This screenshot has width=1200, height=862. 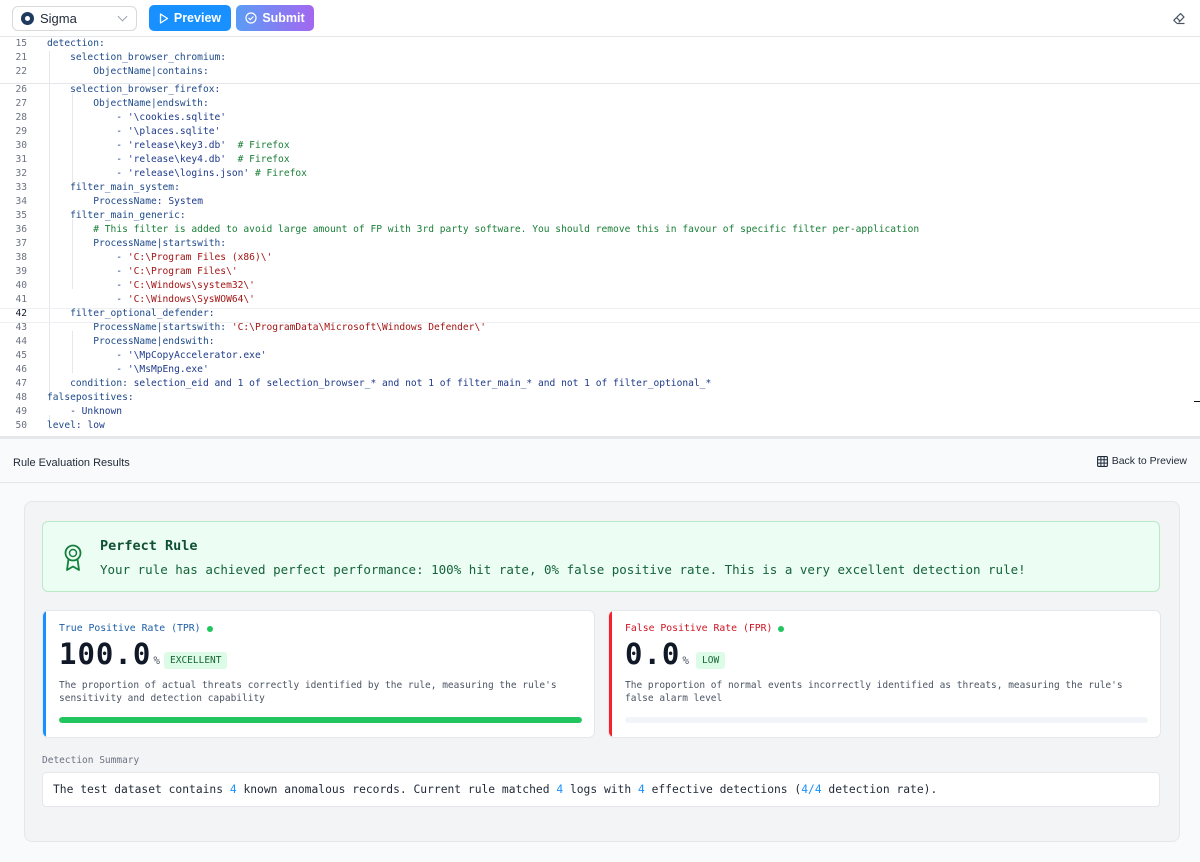 I want to click on tpr-value: 100.0, so click(x=105, y=654).